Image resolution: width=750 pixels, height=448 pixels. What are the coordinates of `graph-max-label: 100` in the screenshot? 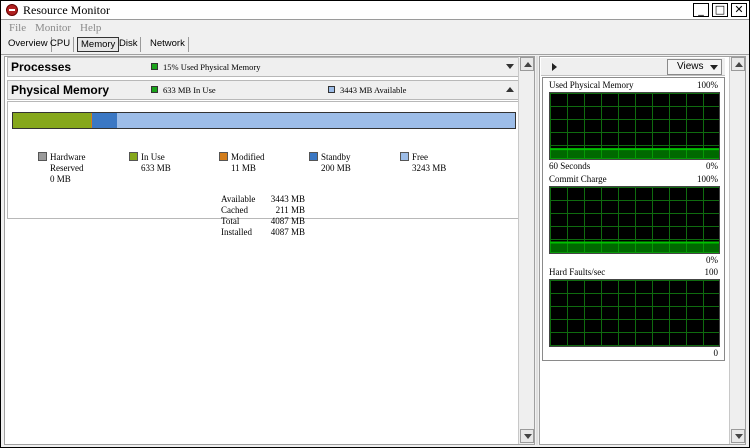 It's located at (711, 272).